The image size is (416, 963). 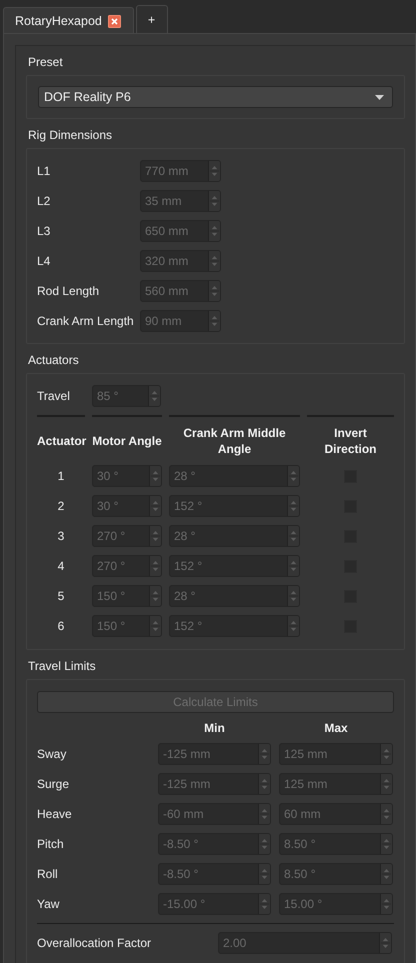 I want to click on column-header: Actuator, so click(x=61, y=441).